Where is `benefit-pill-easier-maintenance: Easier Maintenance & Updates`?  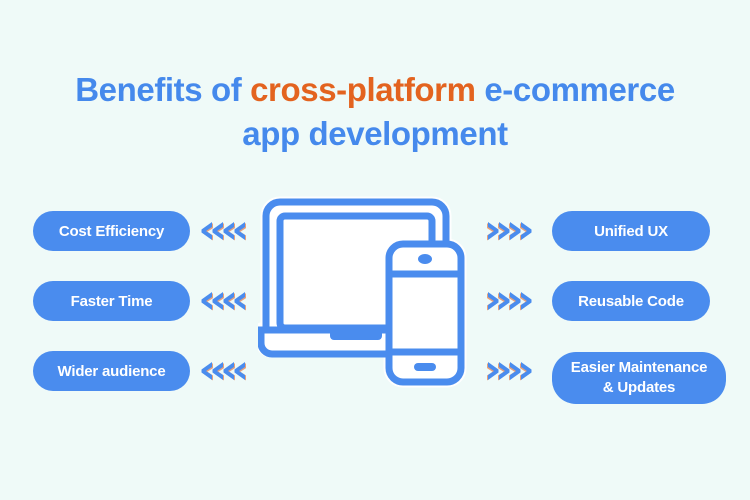 benefit-pill-easier-maintenance: Easier Maintenance & Updates is located at coordinates (639, 378).